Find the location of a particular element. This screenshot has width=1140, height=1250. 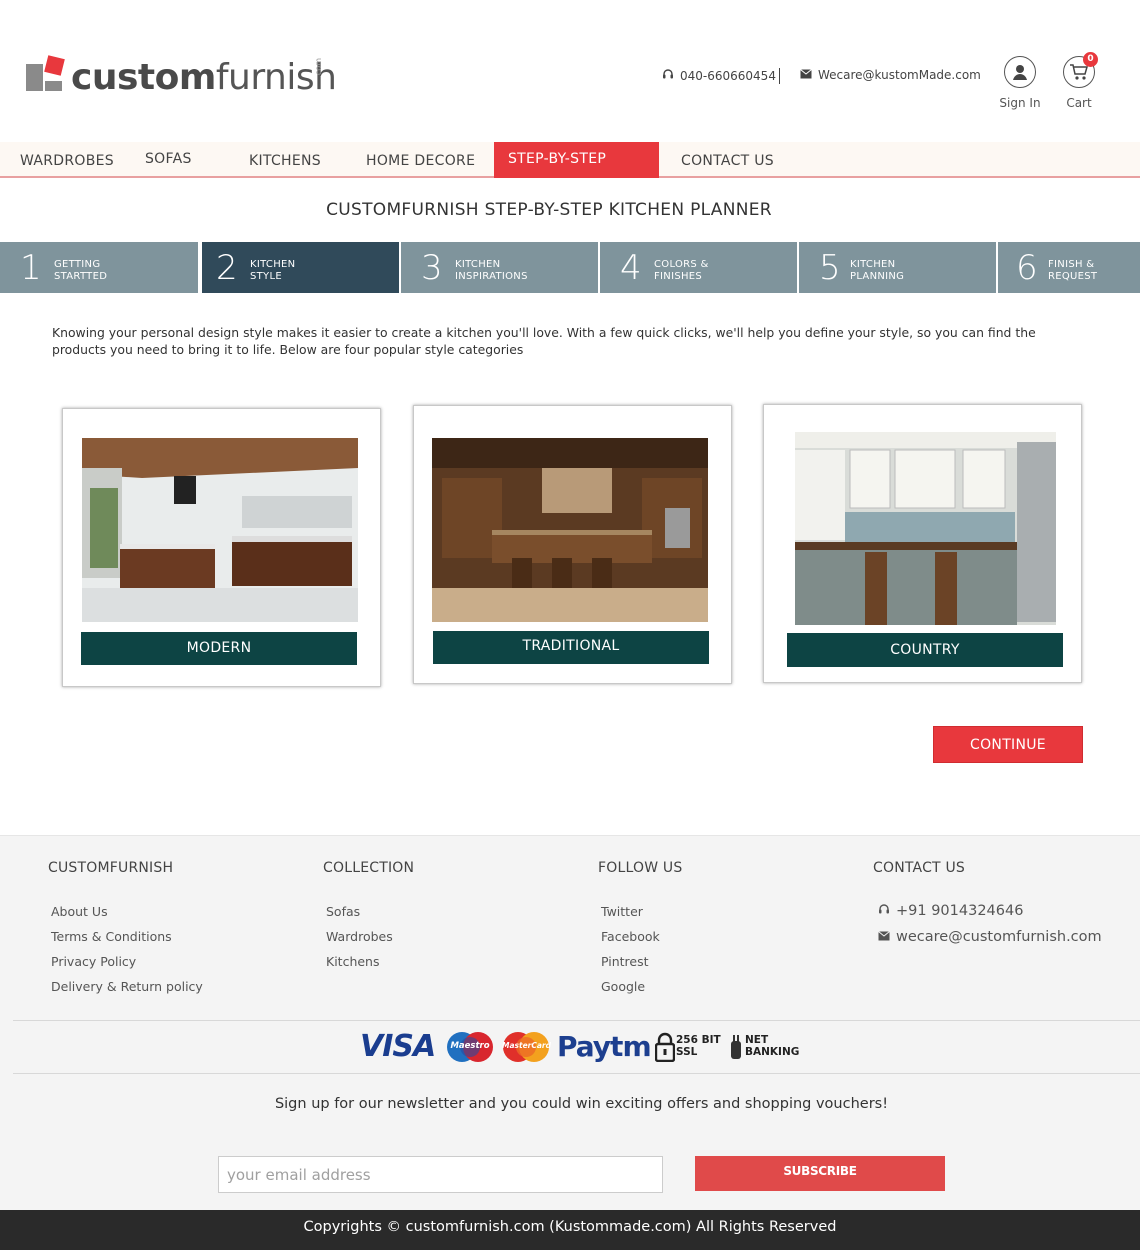

footer-links-collection: Sofas Wardrobes Kitchens is located at coordinates (359, 941).